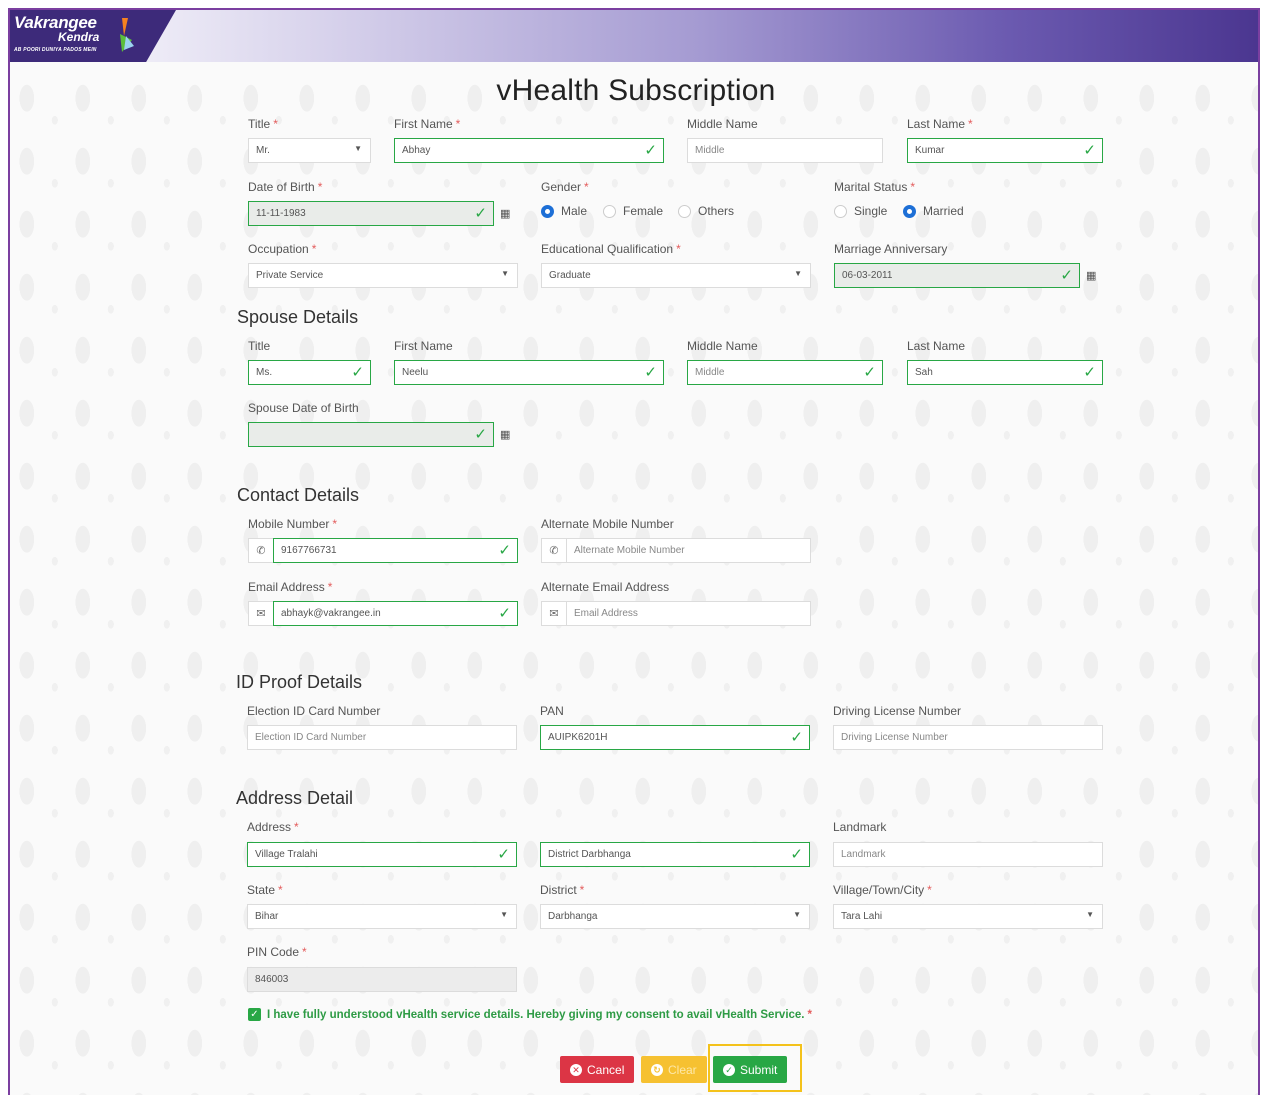  What do you see at coordinates (299, 682) in the screenshot?
I see `id-proof-heading: ID Proof Details` at bounding box center [299, 682].